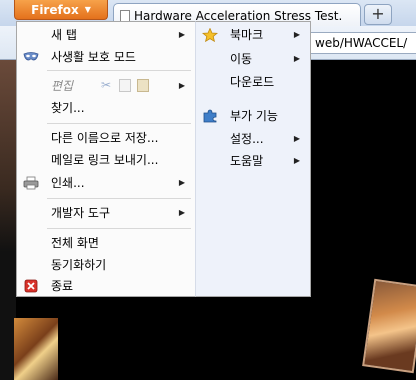 The height and width of the screenshot is (380, 416). Describe the element at coordinates (55, 9) in the screenshot. I see `firefox-button-label: Firefox` at that location.